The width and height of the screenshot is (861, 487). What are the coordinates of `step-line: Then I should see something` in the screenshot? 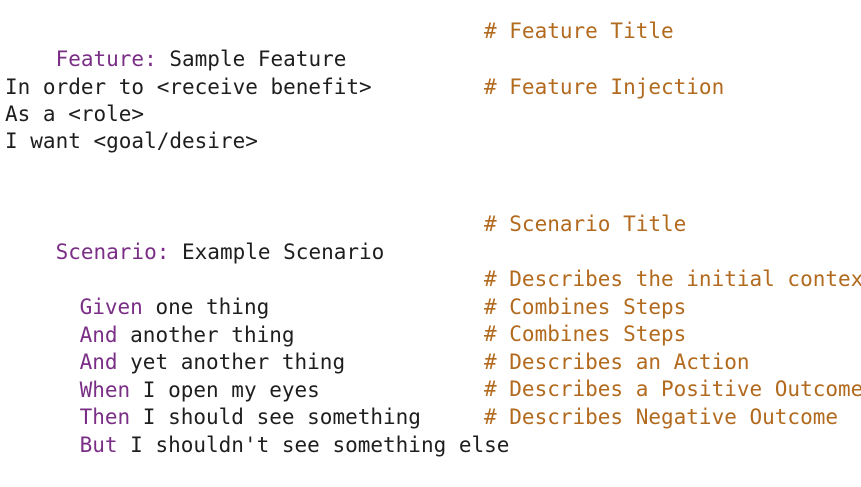 It's located at (213, 402).